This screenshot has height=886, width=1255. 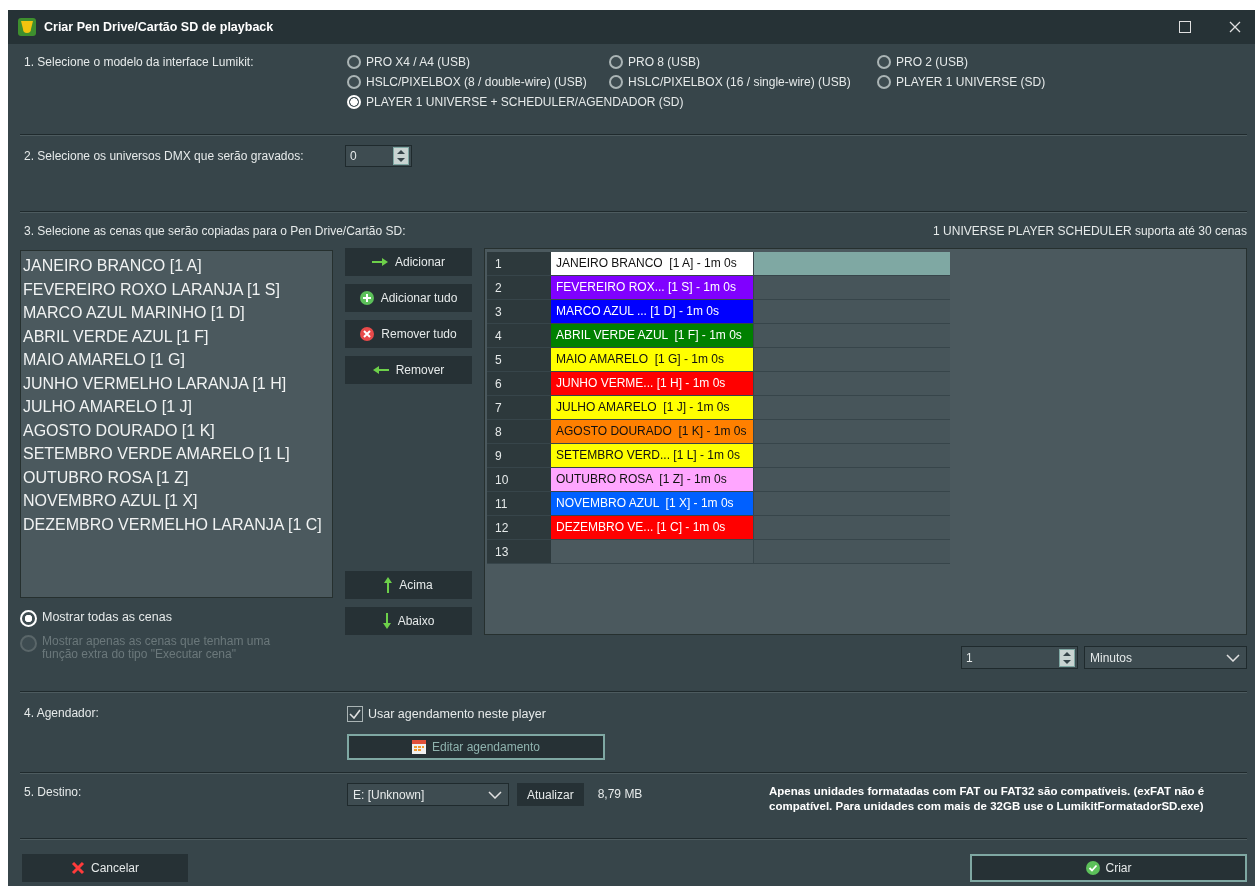 I want to click on close-icon, so click(x=1235, y=27).